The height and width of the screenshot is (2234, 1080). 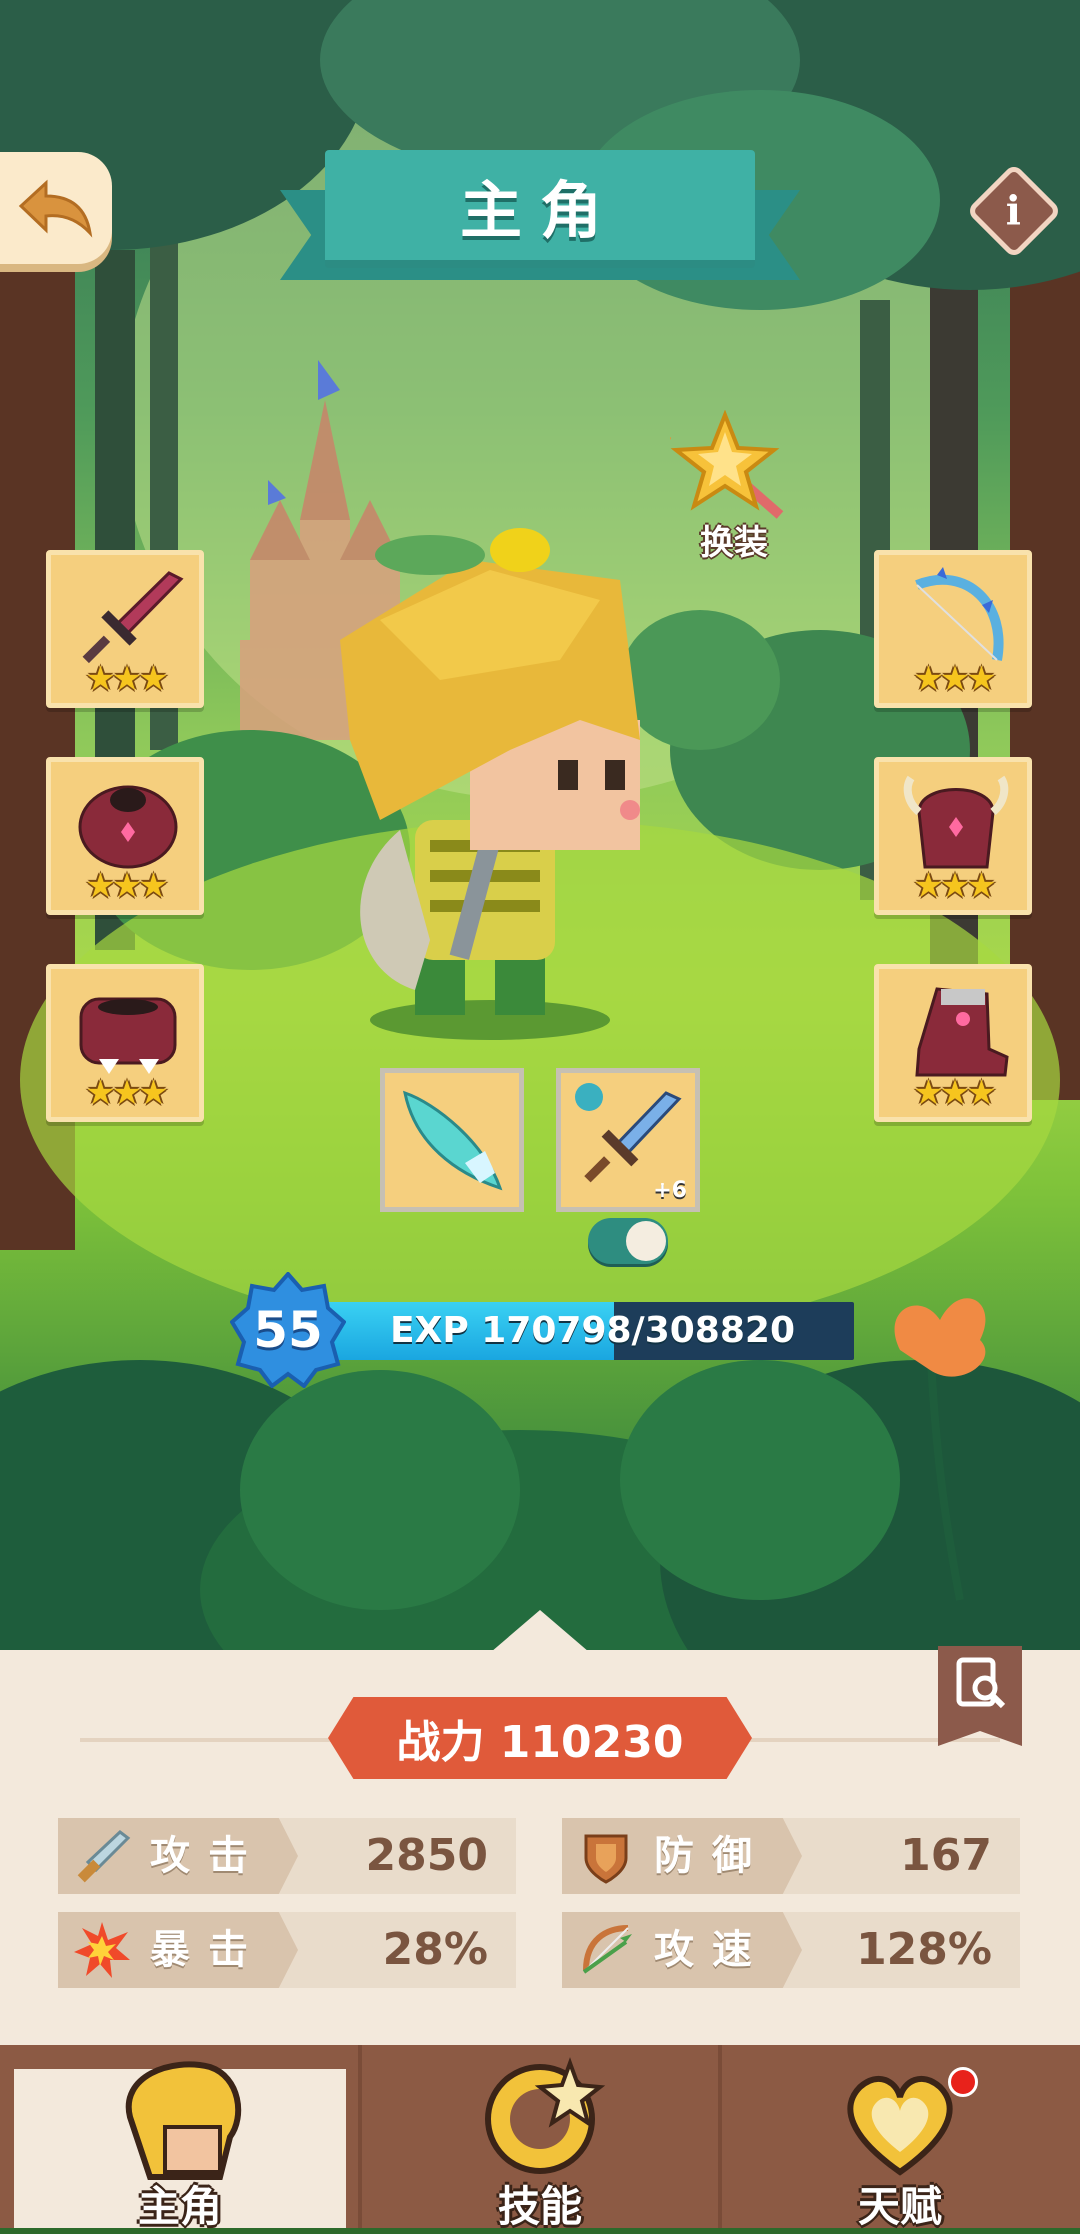 What do you see at coordinates (102, 1950) in the screenshot?
I see `explosion-icon` at bounding box center [102, 1950].